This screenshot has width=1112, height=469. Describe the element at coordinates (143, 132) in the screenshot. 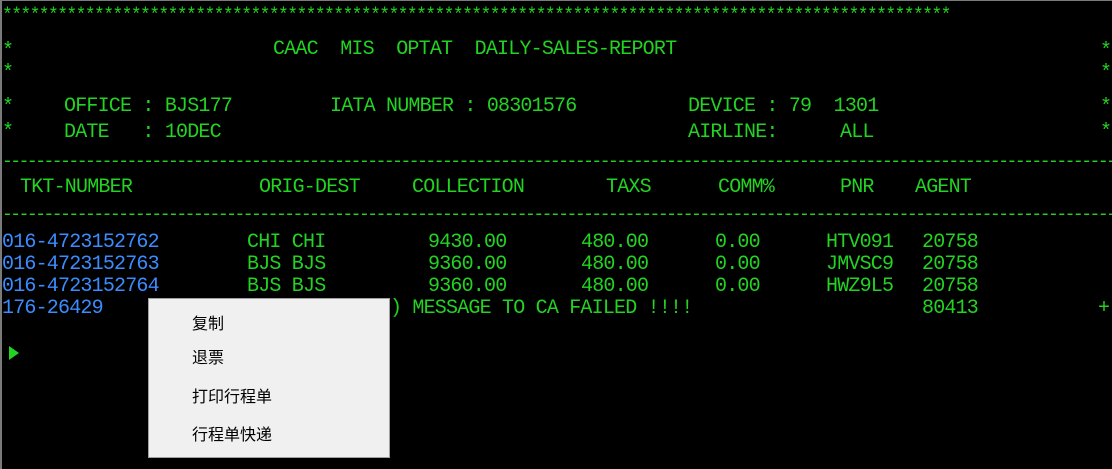

I see `date-label: DATE : 10DEC` at that location.